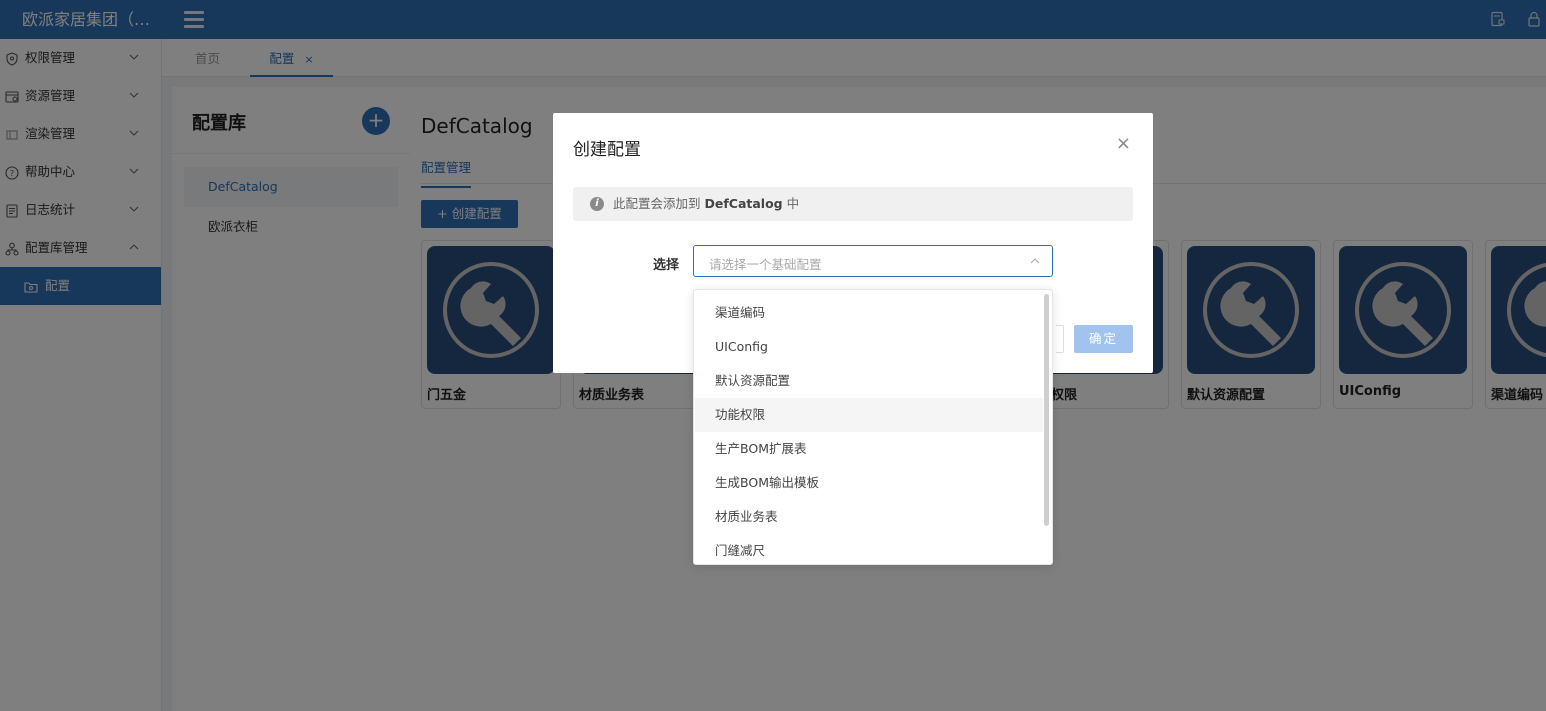 Image resolution: width=1546 pixels, height=711 pixels. What do you see at coordinates (869, 483) in the screenshot?
I see `dropdown-option: 生成BOM输出模板` at bounding box center [869, 483].